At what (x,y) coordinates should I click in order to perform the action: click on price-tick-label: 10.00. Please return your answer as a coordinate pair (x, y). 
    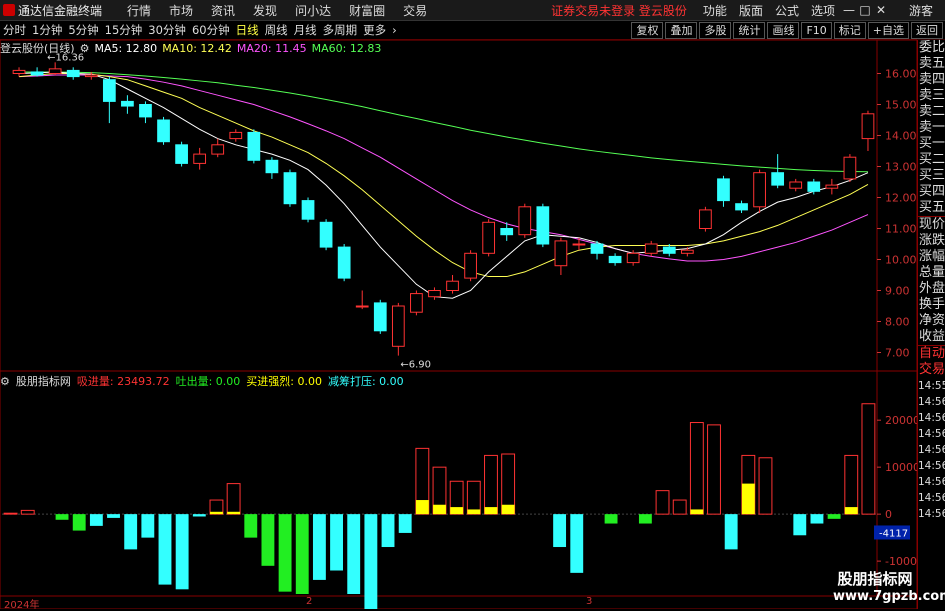
    Looking at the image, I should click on (901, 260).